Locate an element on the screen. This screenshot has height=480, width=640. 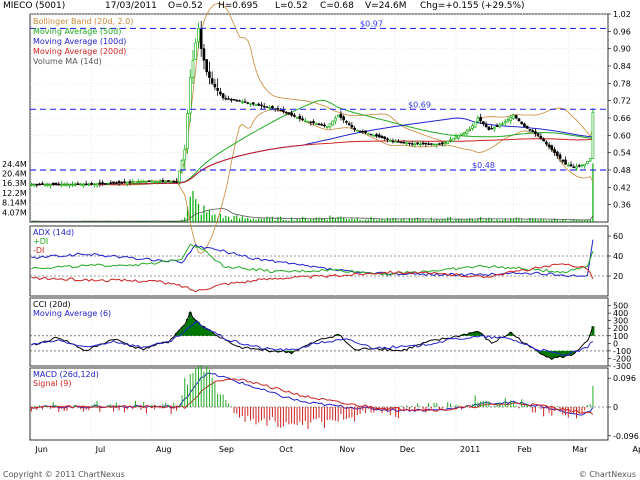
x-tick-label: Apr is located at coordinates (636, 449).